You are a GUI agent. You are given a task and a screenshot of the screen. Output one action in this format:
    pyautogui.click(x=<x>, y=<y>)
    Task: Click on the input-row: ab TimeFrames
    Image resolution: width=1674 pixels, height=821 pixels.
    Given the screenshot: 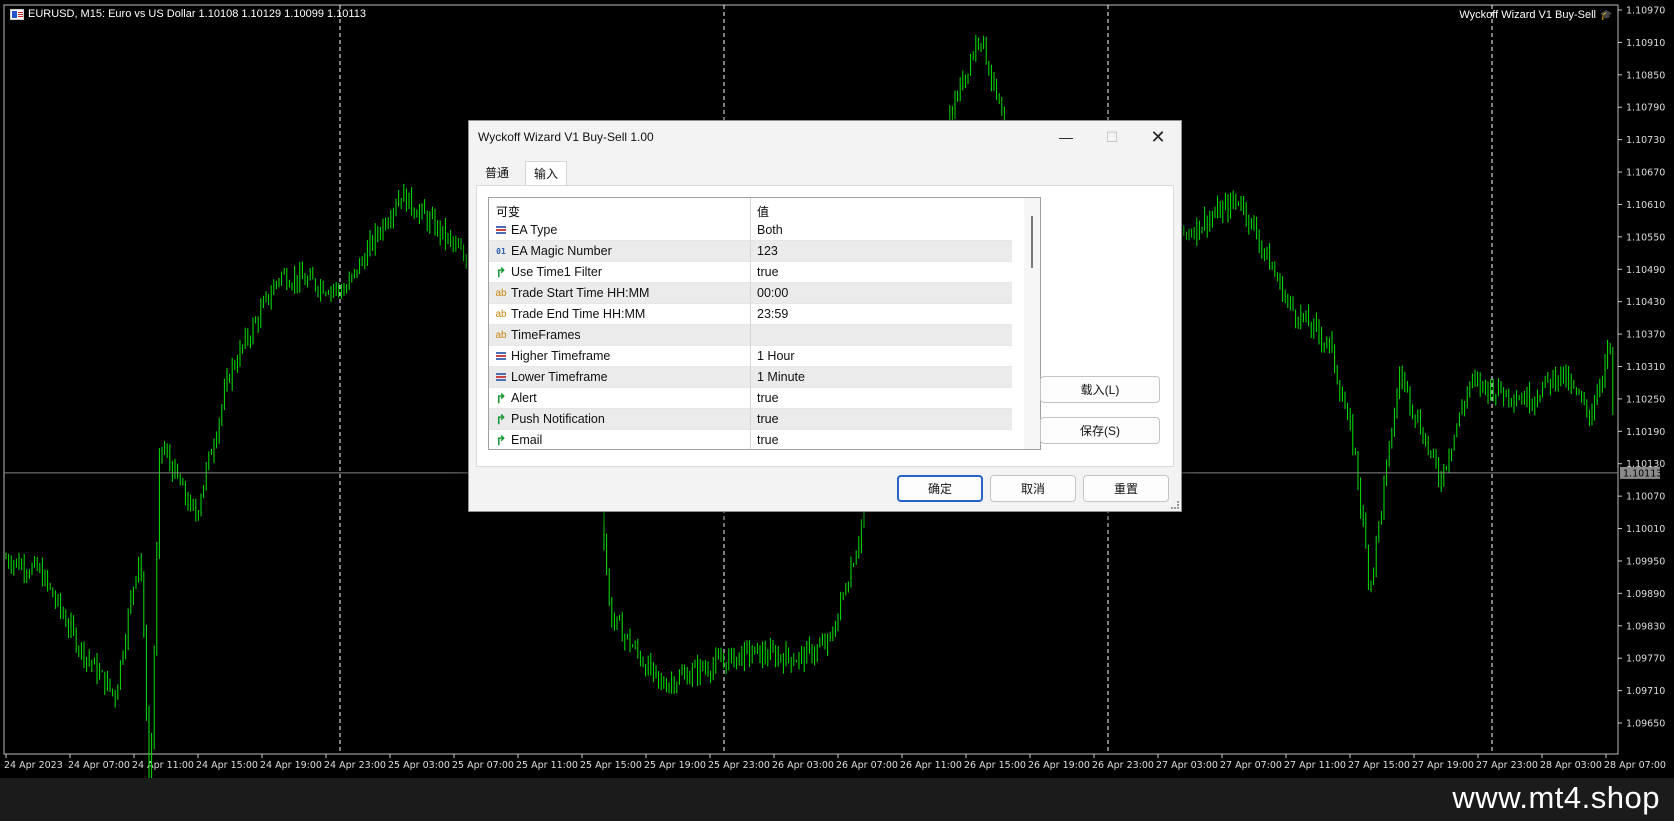 What is the action you would take?
    pyautogui.click(x=750, y=335)
    